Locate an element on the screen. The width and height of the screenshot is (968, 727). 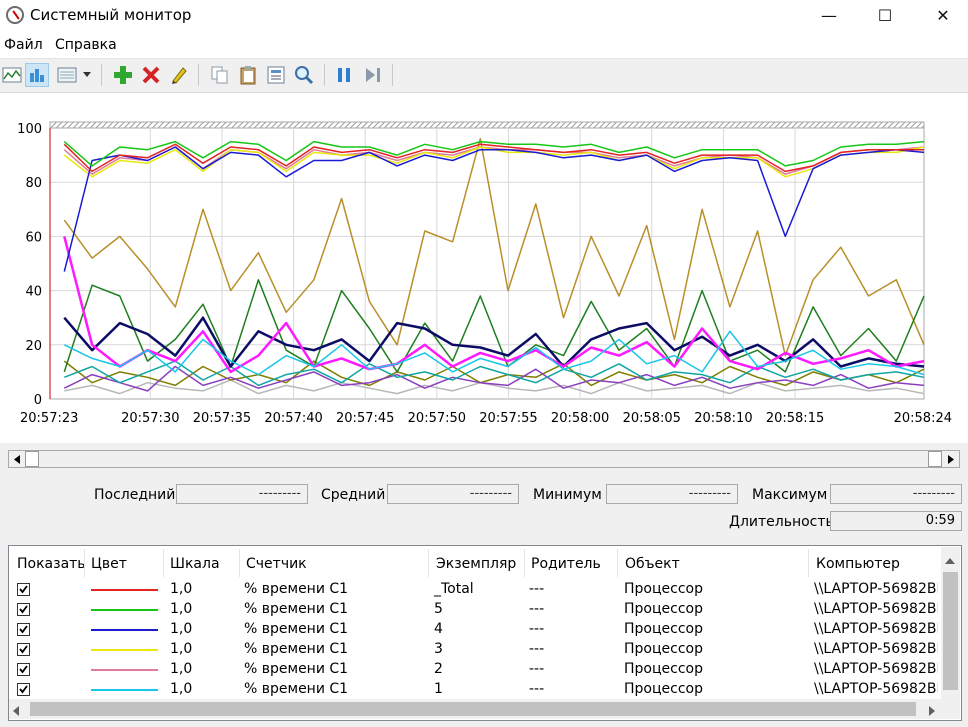
zoom-icon is located at coordinates (304, 75).